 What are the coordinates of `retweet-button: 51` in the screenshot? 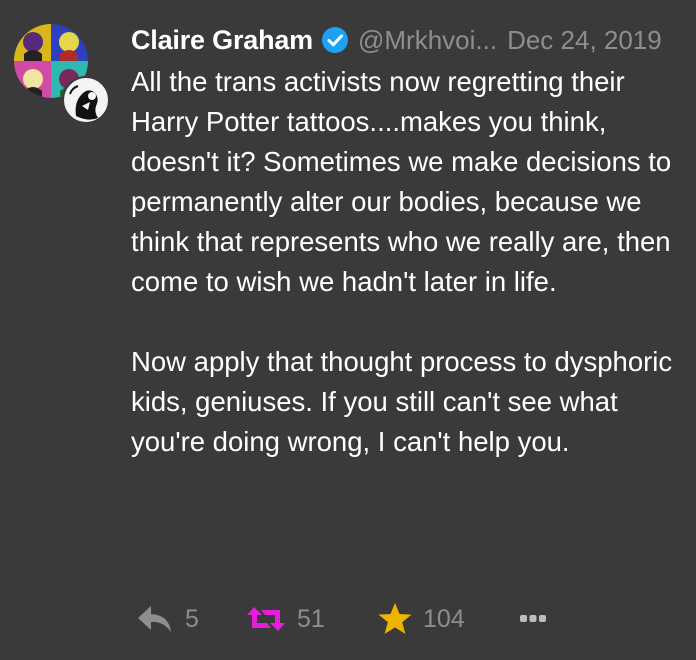 It's located at (285, 619).